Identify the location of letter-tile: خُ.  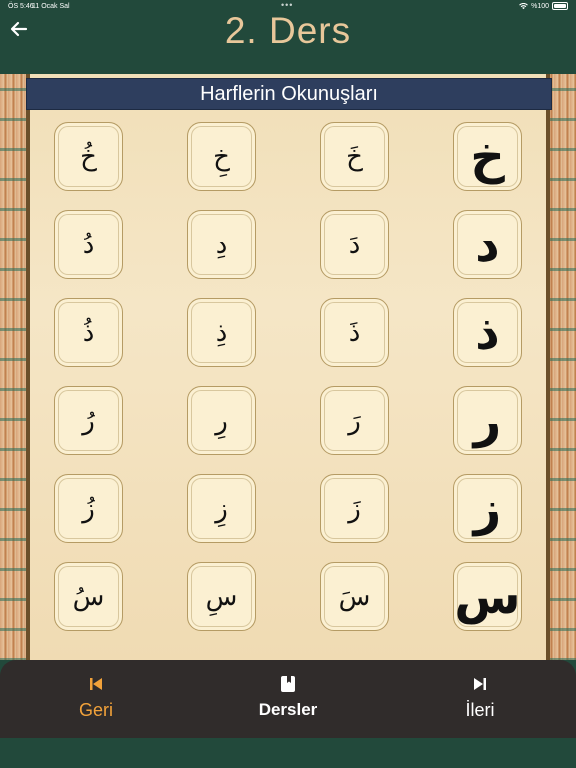
(88, 156).